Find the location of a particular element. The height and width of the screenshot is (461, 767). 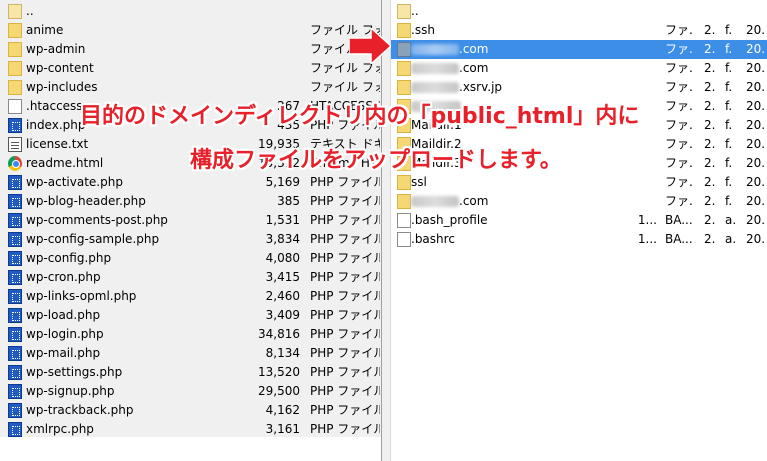

file-row: wp-activate.php 5,169 PHP ファイル is located at coordinates (190, 182).